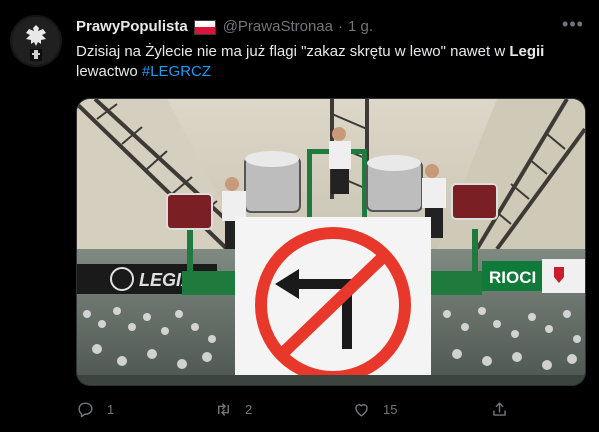  Describe the element at coordinates (176, 71) in the screenshot. I see `hashtag-link: #LEGRCZ` at that location.